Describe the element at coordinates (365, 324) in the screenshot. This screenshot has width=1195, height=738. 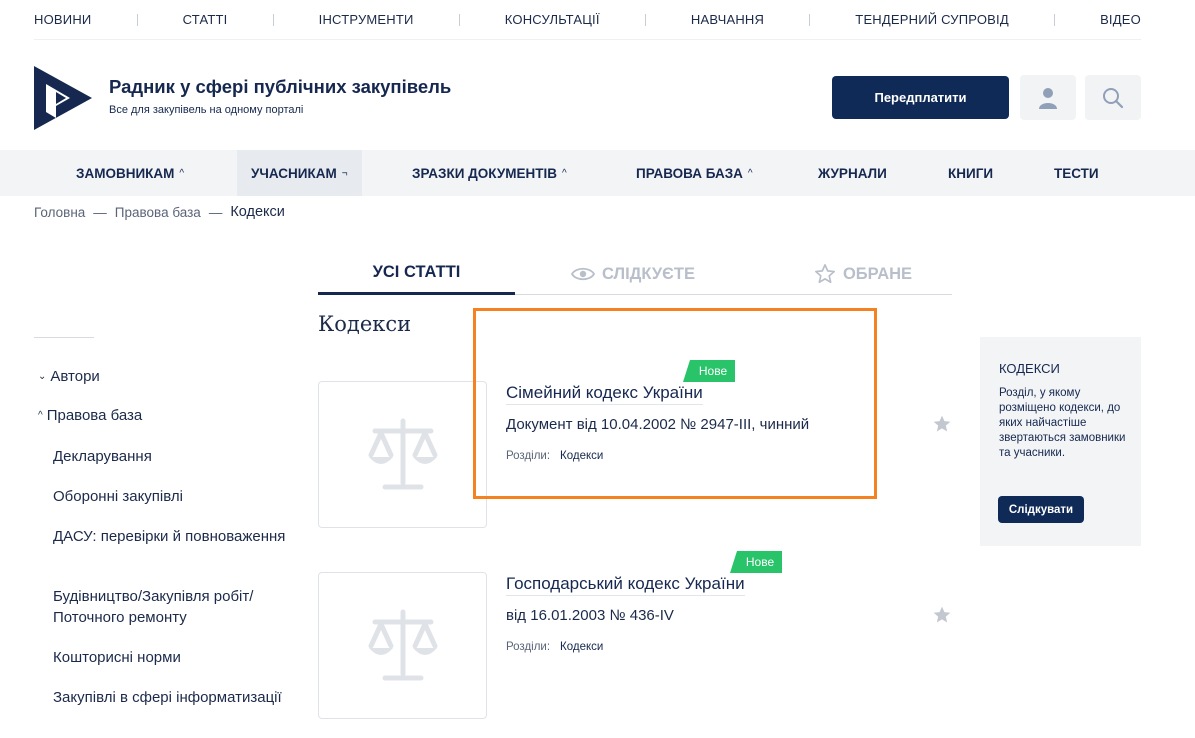
I see `page-heading: Кодекси` at that location.